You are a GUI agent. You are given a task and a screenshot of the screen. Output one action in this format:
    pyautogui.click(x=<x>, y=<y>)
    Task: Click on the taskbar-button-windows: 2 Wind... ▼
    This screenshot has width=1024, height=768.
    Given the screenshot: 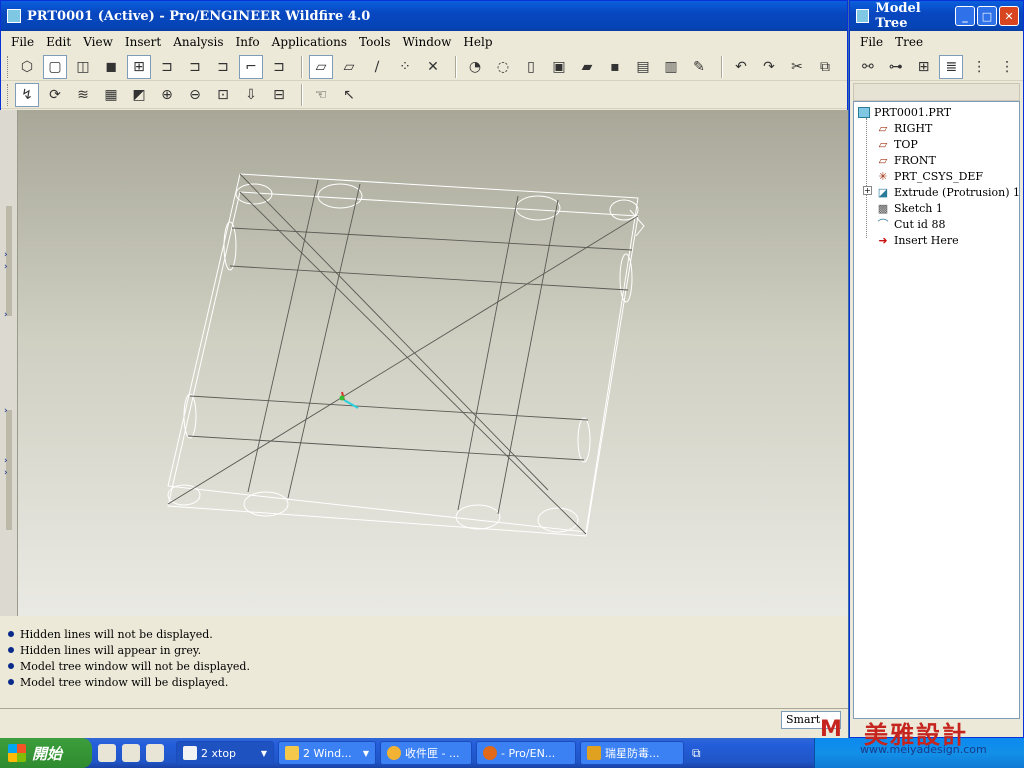 What is the action you would take?
    pyautogui.click(x=327, y=753)
    